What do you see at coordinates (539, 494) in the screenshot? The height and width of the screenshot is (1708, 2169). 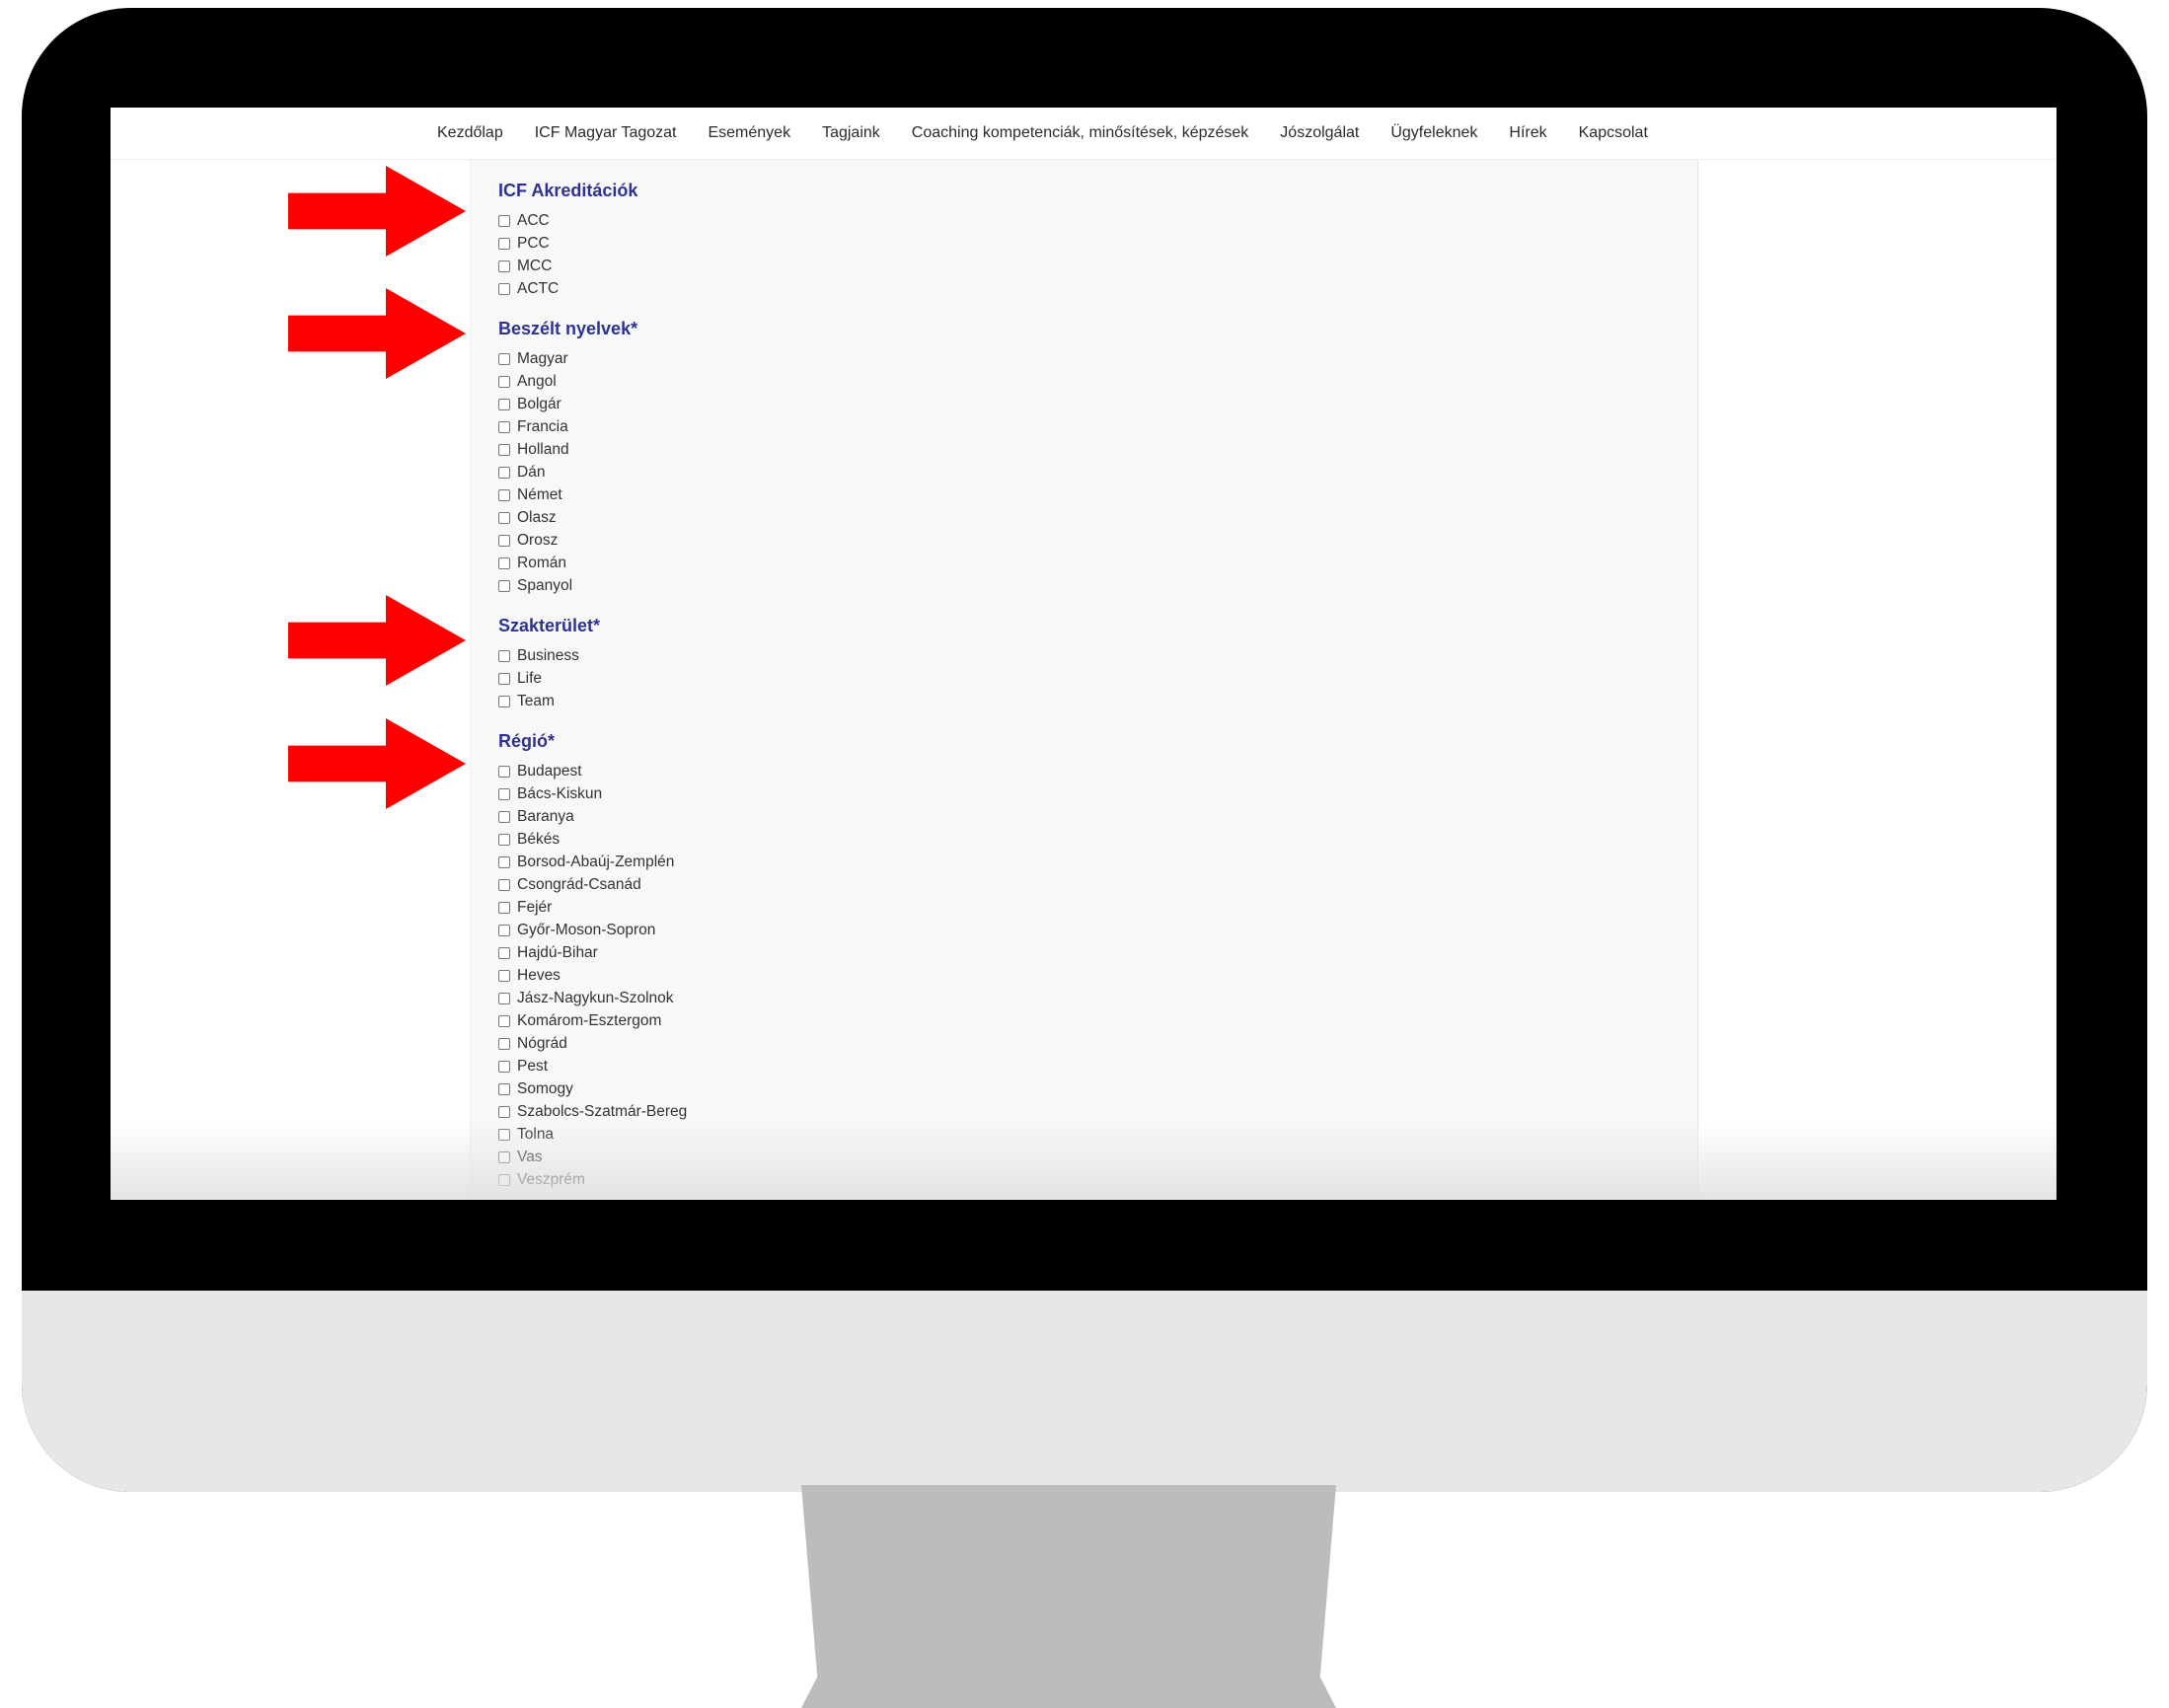 I see `checkbox-label: Német` at bounding box center [539, 494].